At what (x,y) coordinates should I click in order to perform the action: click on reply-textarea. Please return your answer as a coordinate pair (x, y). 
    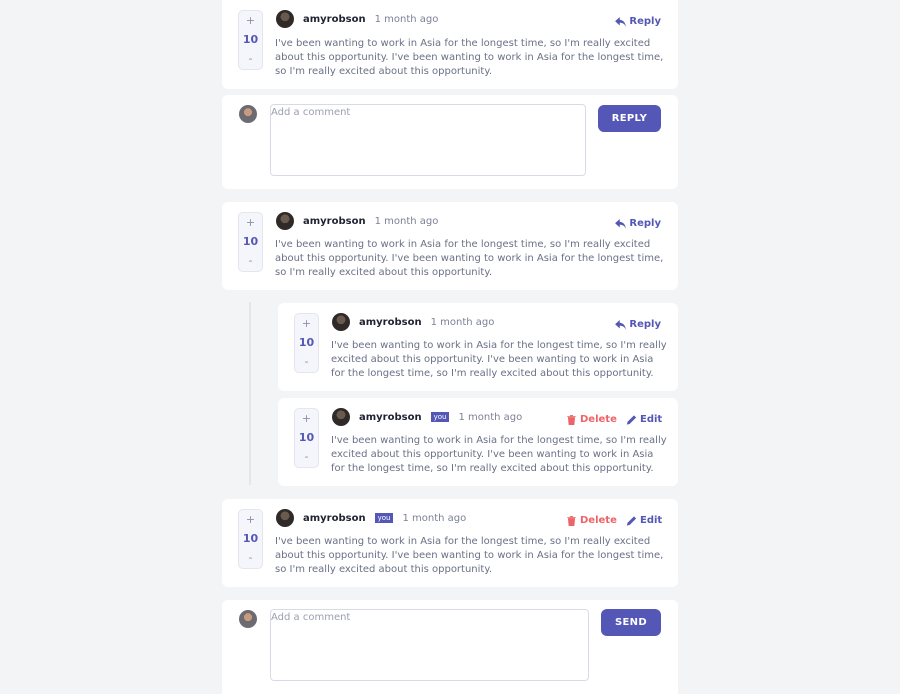
    Looking at the image, I should click on (428, 140).